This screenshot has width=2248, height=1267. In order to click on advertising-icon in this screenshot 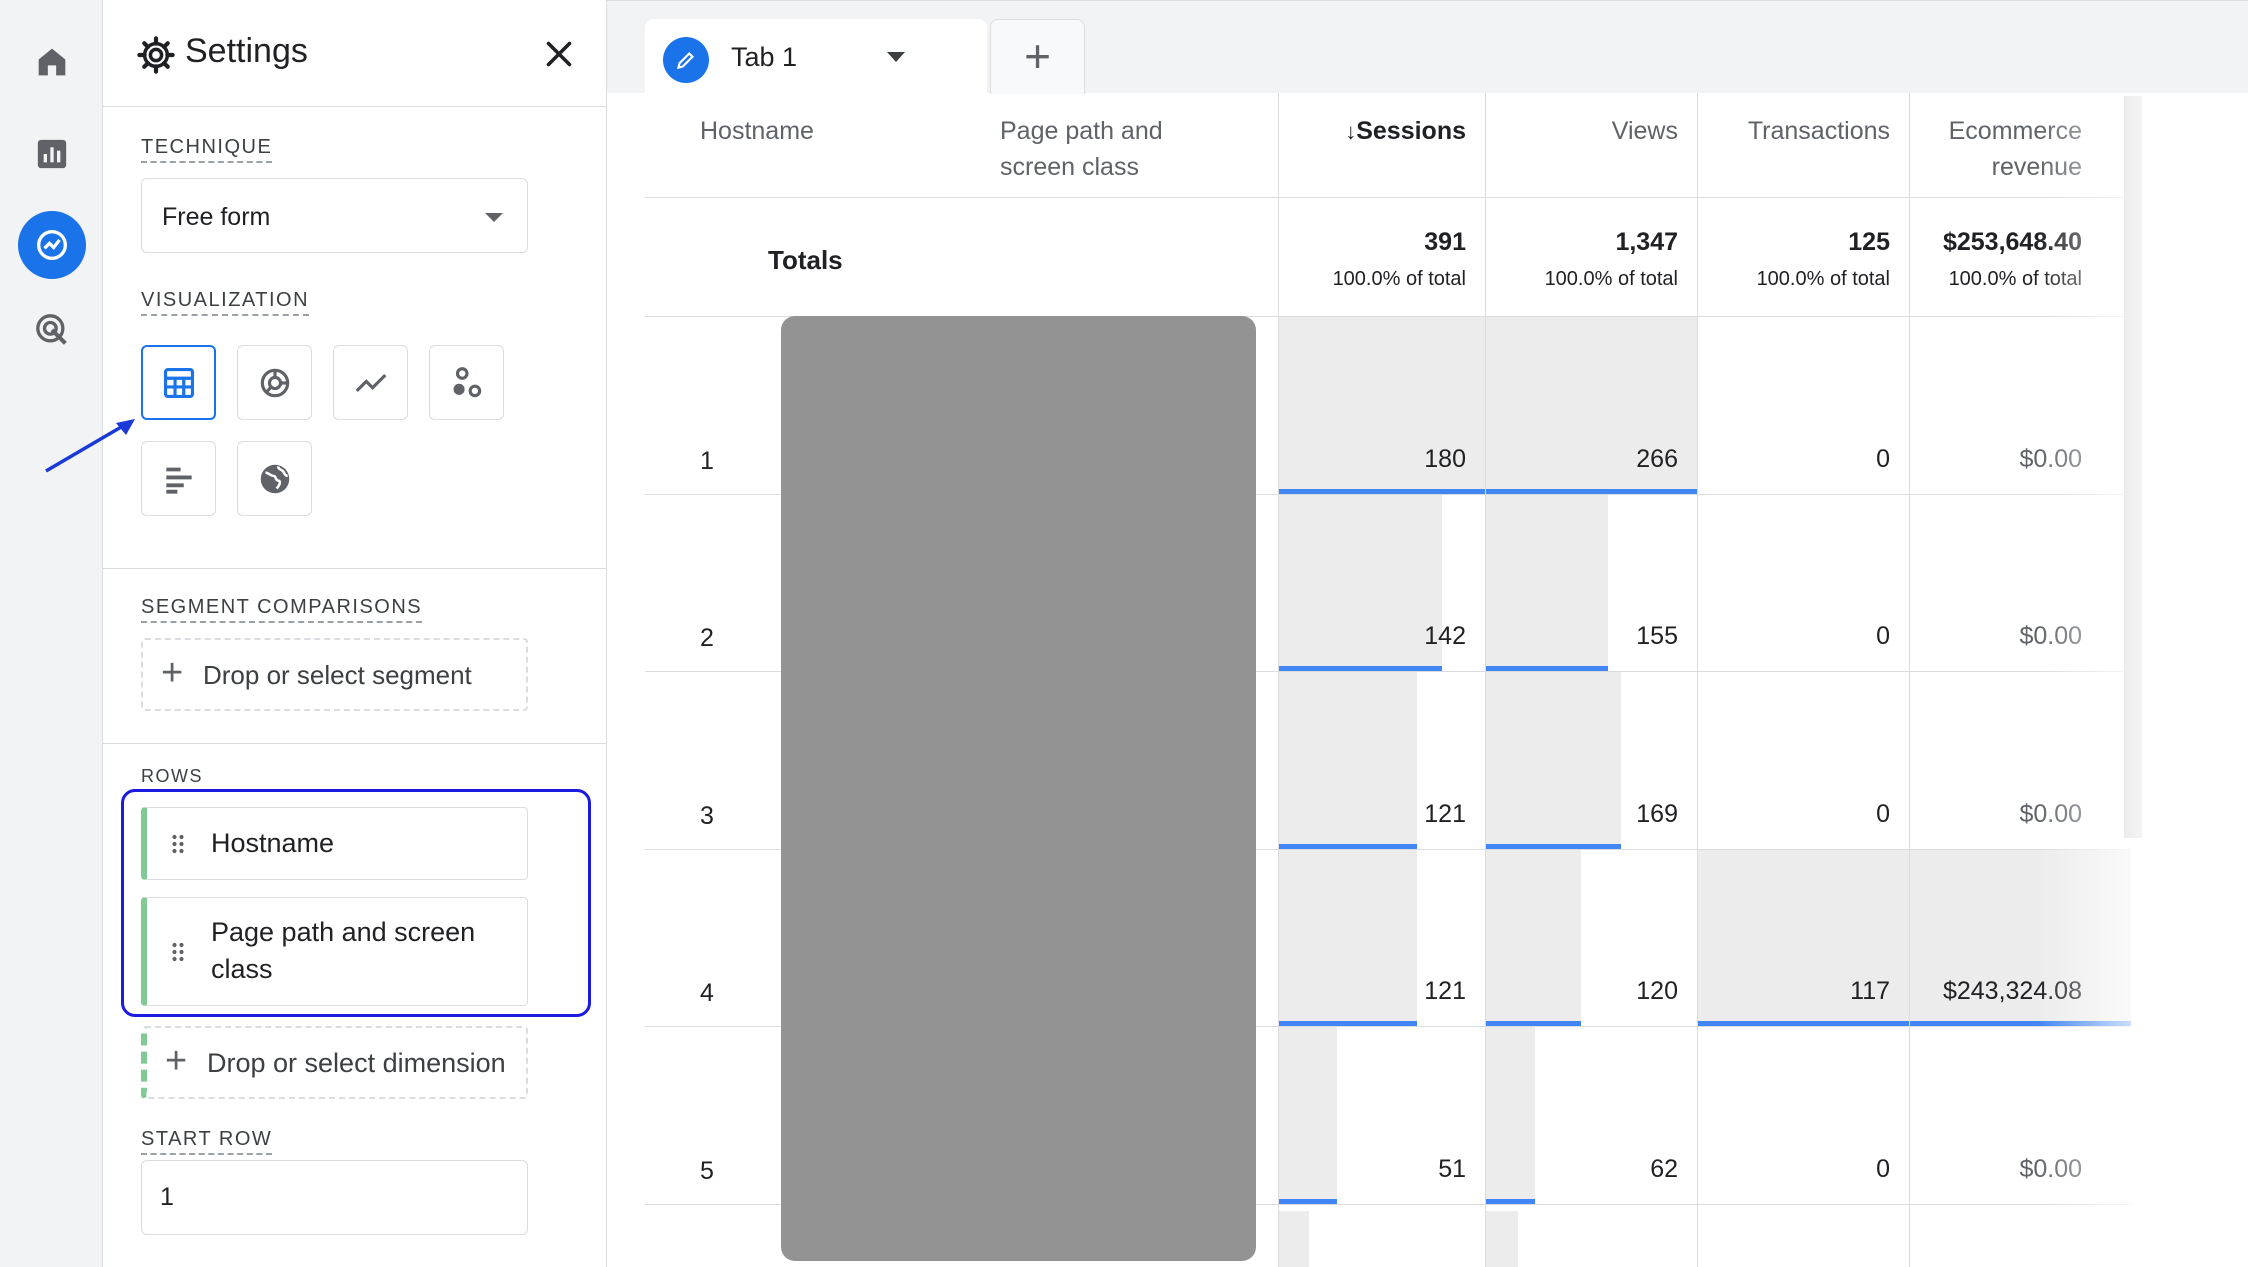, I will do `click(51, 329)`.